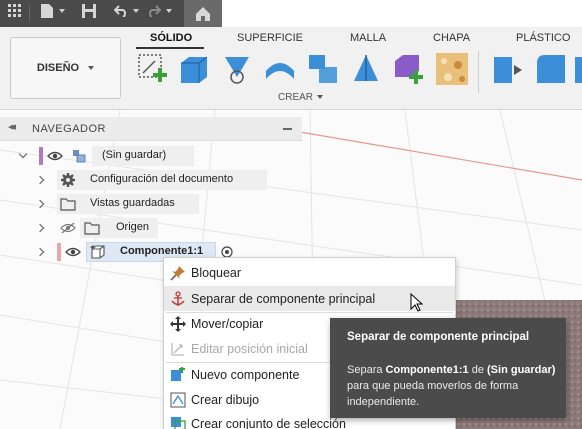 This screenshot has height=429, width=582. I want to click on new-component-icon, so click(178, 374).